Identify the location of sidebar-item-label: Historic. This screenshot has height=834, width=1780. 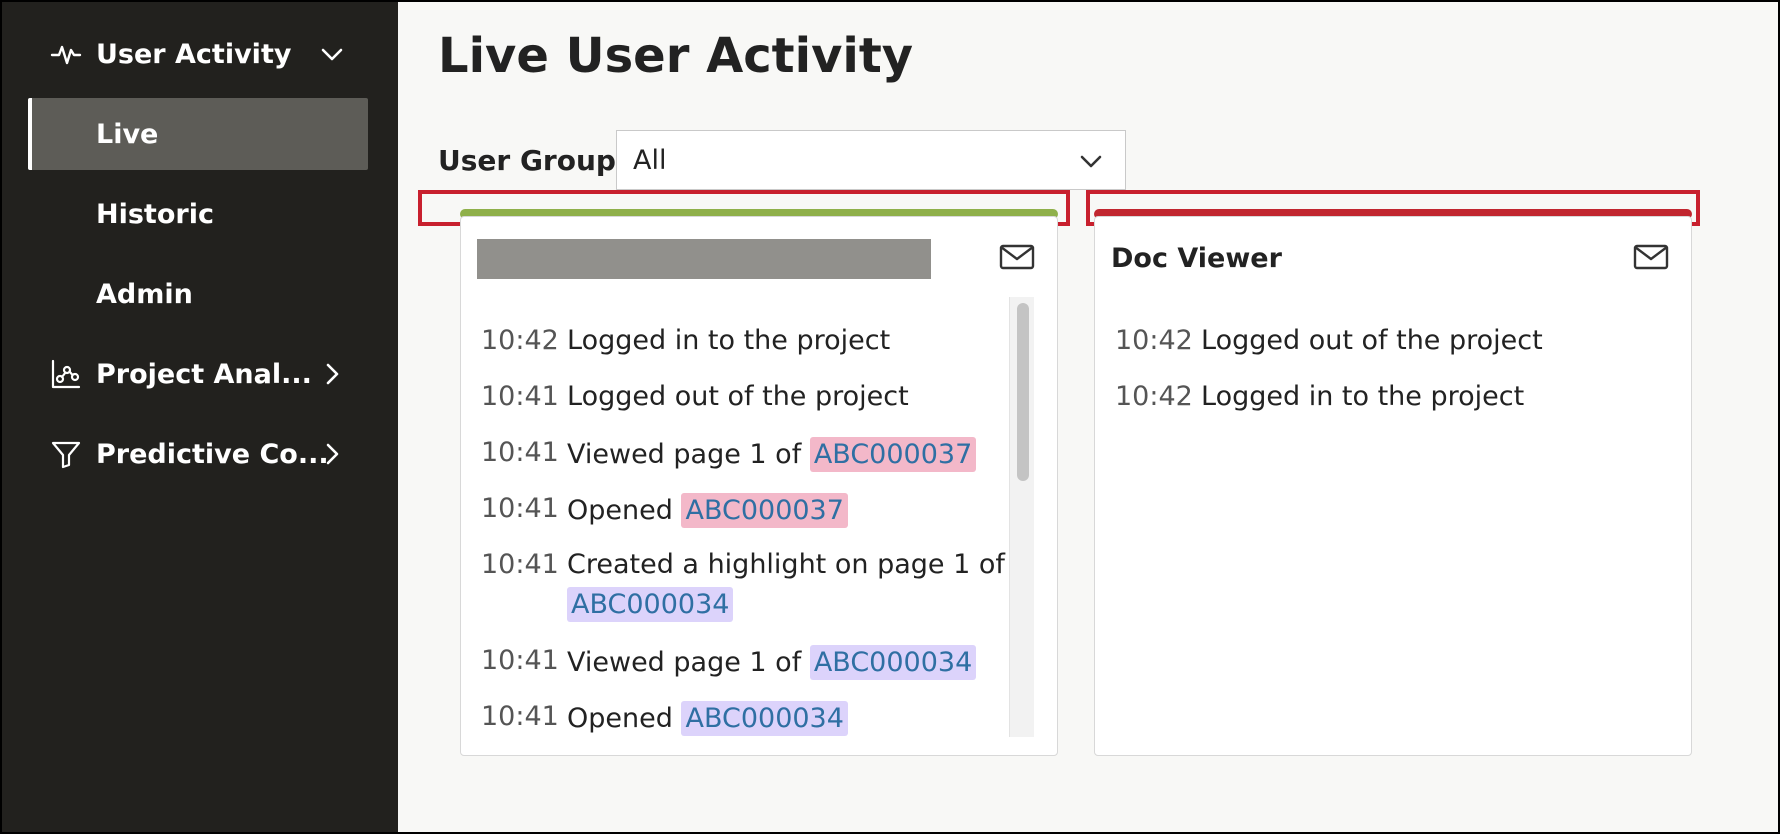
(155, 214).